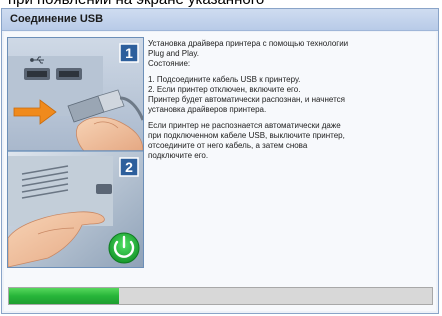 The width and height of the screenshot is (442, 316). What do you see at coordinates (173, 53) in the screenshot?
I see `intro-line: Plug and Play.` at bounding box center [173, 53].